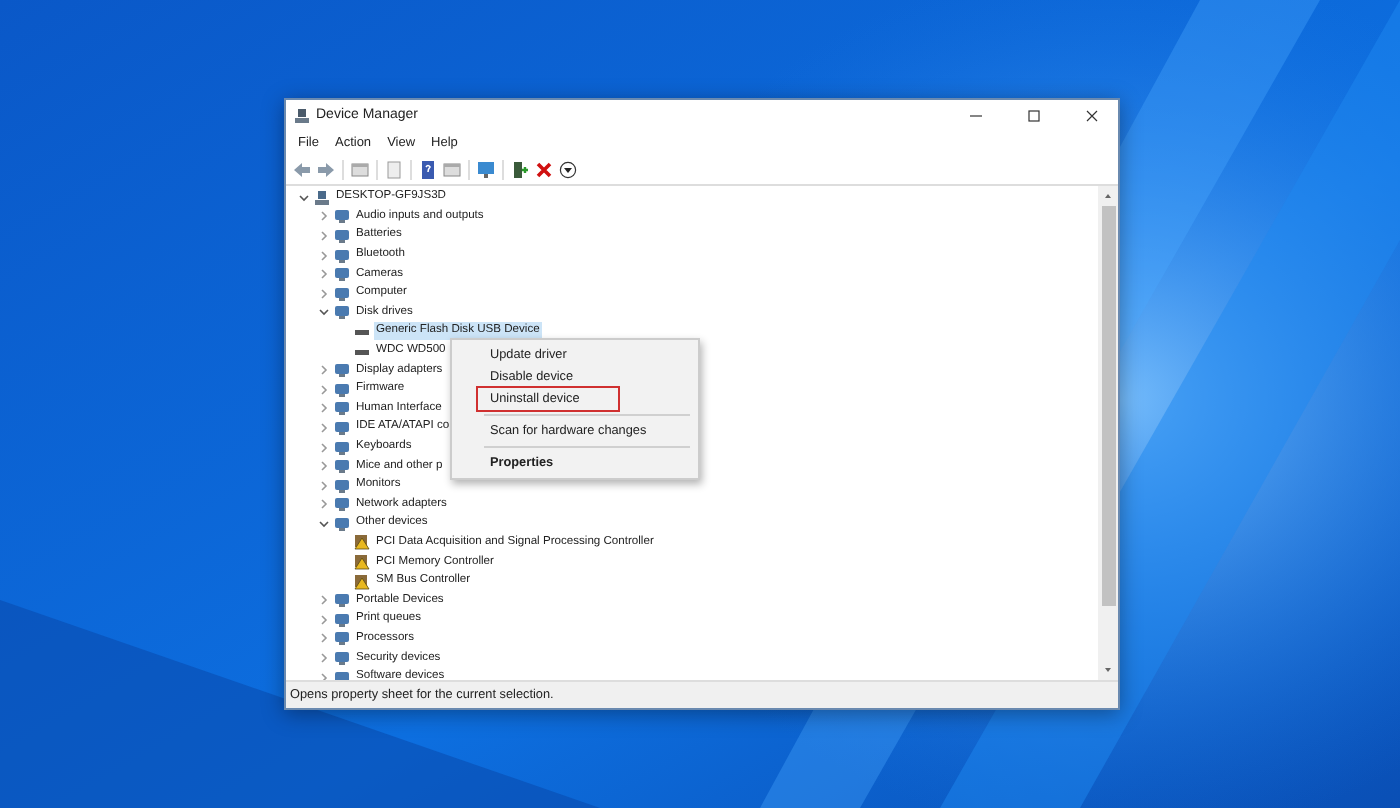  I want to click on add-driver-icon, so click(520, 169).